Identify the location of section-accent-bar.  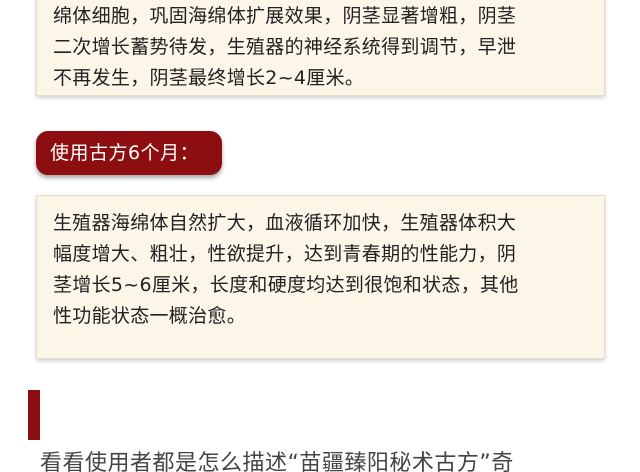
(34, 415).